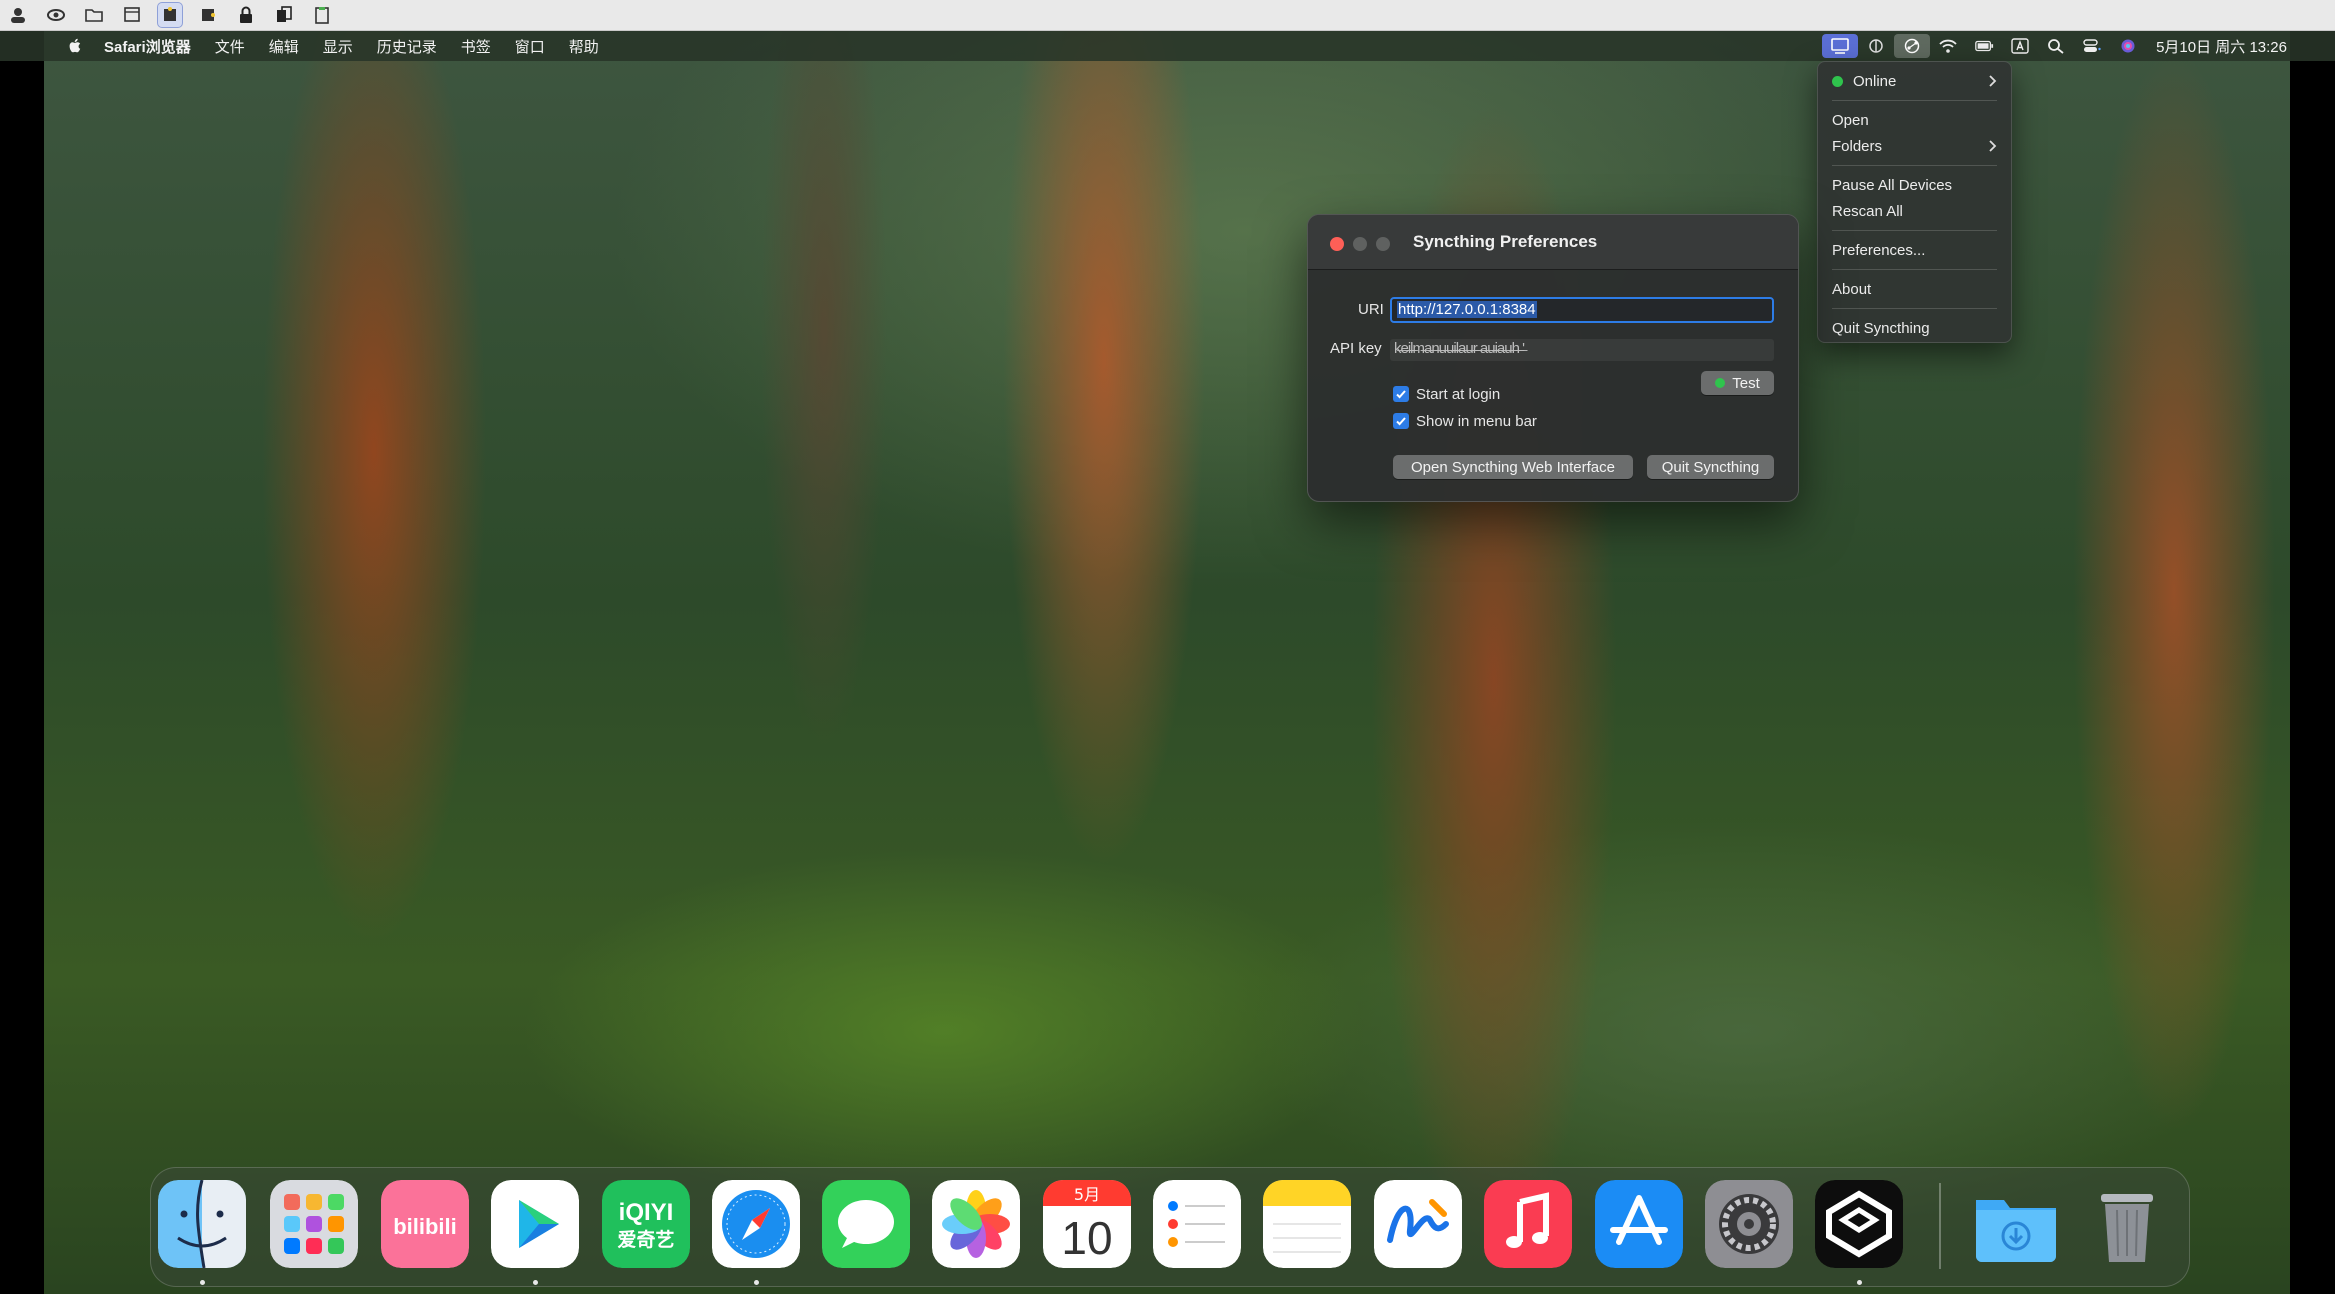 The height and width of the screenshot is (1294, 2335). What do you see at coordinates (1852, 289) in the screenshot?
I see `menu-about-label: About` at bounding box center [1852, 289].